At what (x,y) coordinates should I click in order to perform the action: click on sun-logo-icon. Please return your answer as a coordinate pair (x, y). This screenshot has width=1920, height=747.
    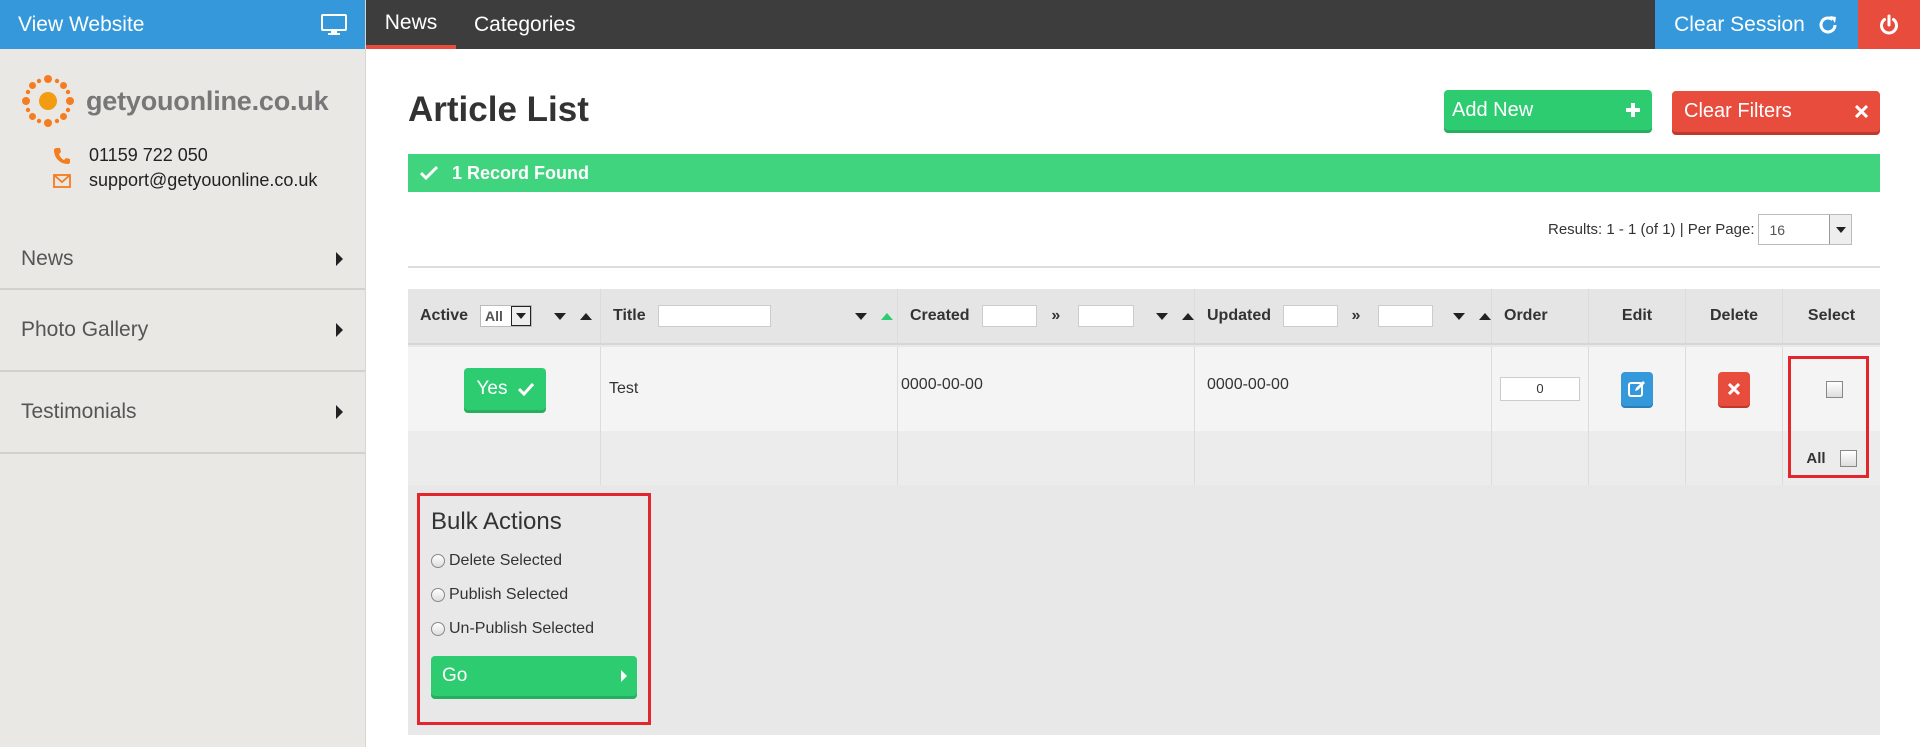
    Looking at the image, I should click on (48, 101).